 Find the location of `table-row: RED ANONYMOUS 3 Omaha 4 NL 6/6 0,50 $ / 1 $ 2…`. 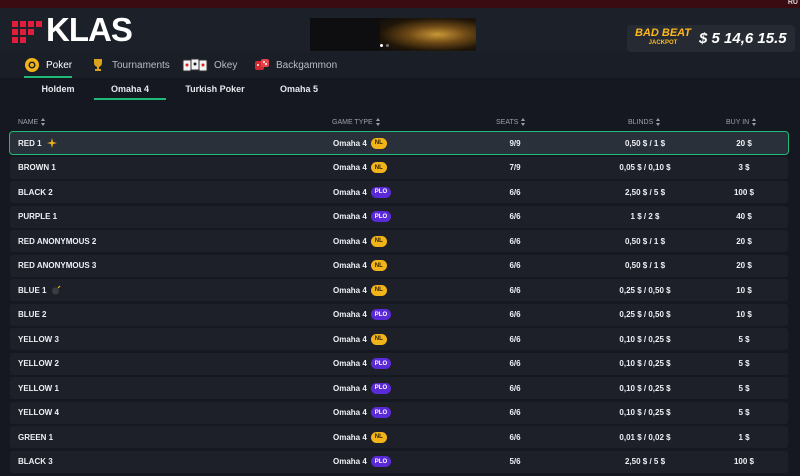

table-row: RED ANONYMOUS 3 Omaha 4 NL 6/6 0,50 $ / 1 $ 2… is located at coordinates (399, 265).